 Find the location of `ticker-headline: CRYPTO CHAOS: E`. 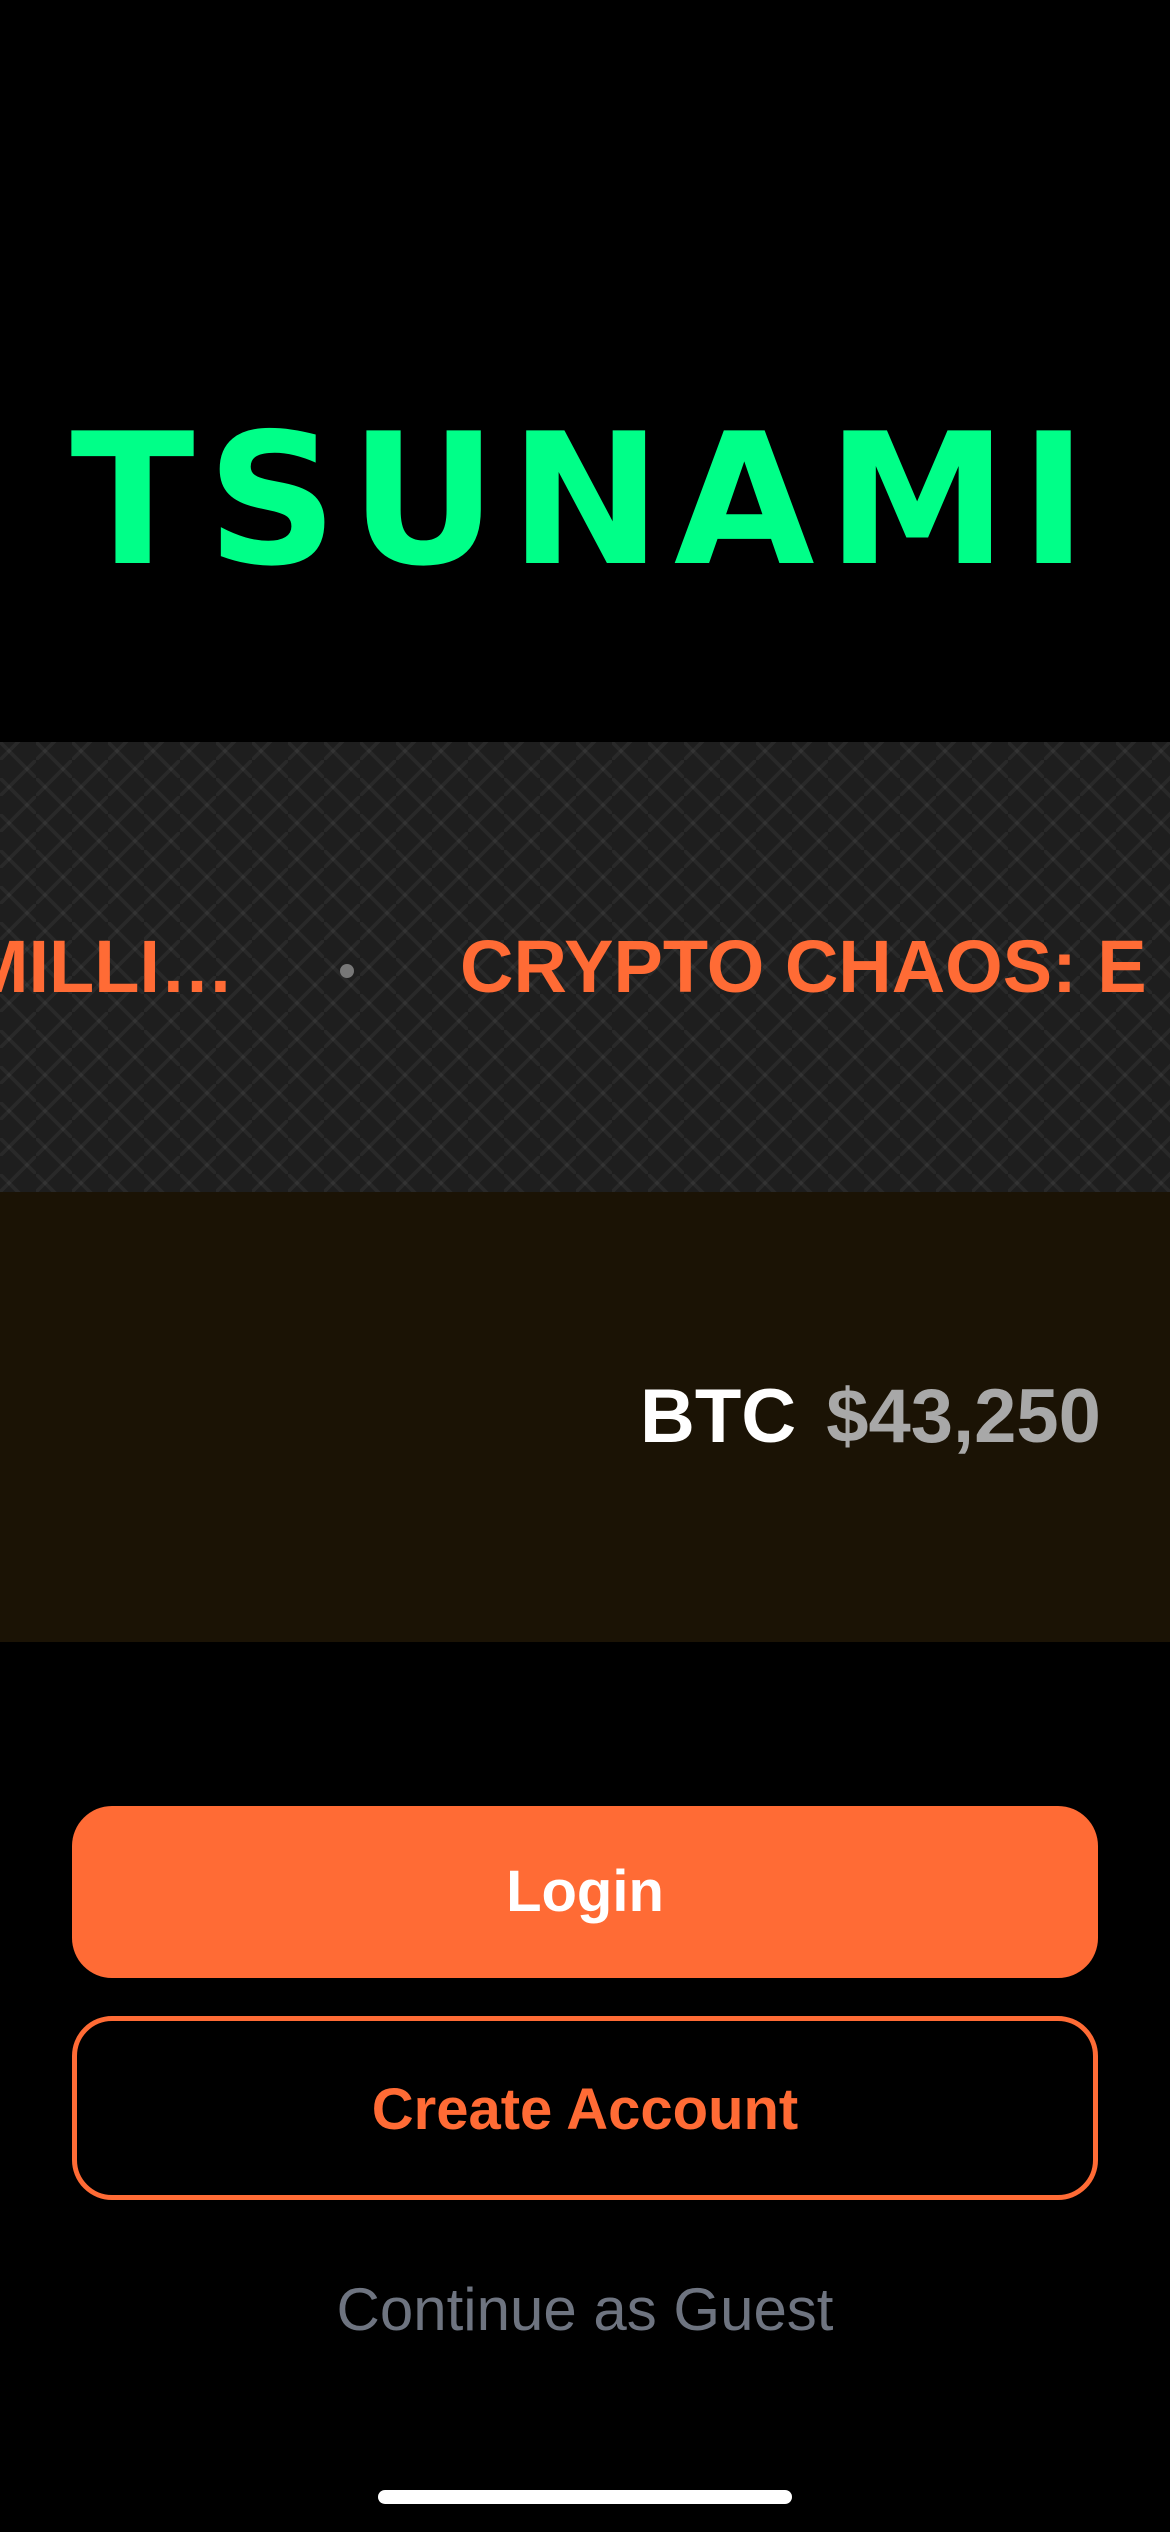

ticker-headline: CRYPTO CHAOS: E is located at coordinates (803, 967).